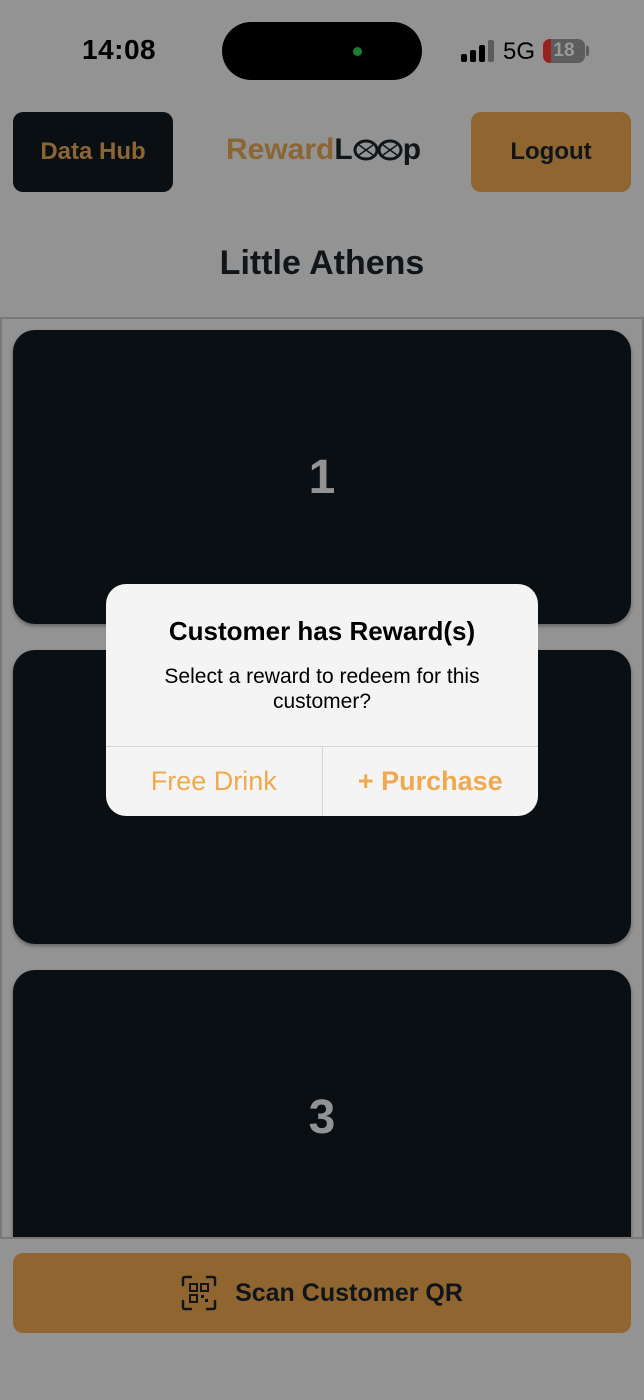  What do you see at coordinates (214, 781) in the screenshot?
I see `free-drink-button: Free Drink` at bounding box center [214, 781].